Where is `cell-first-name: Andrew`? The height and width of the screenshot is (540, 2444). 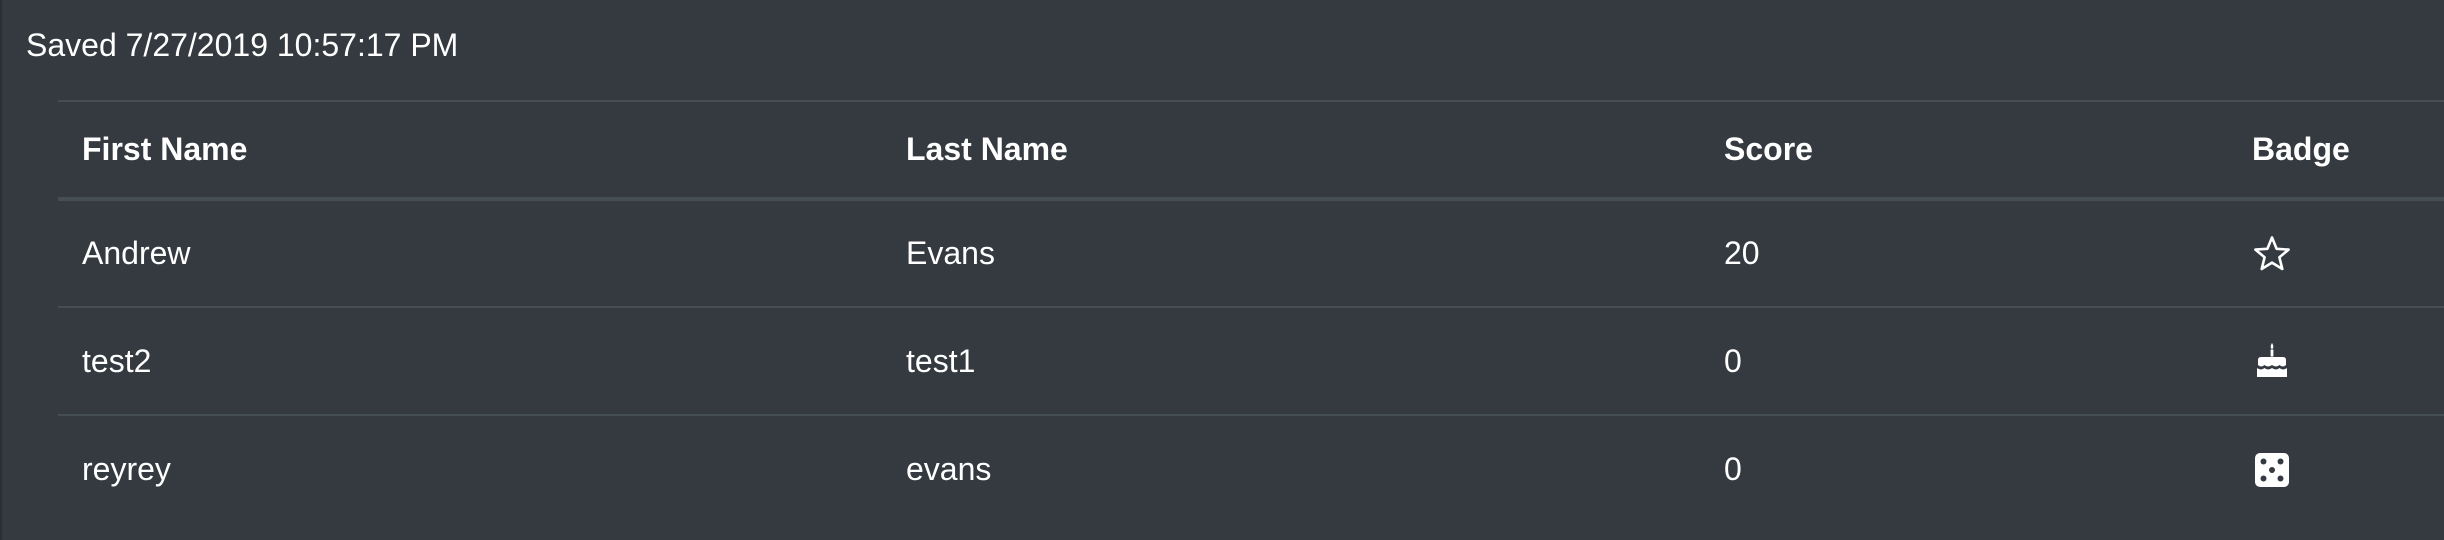
cell-first-name: Andrew is located at coordinates (136, 253).